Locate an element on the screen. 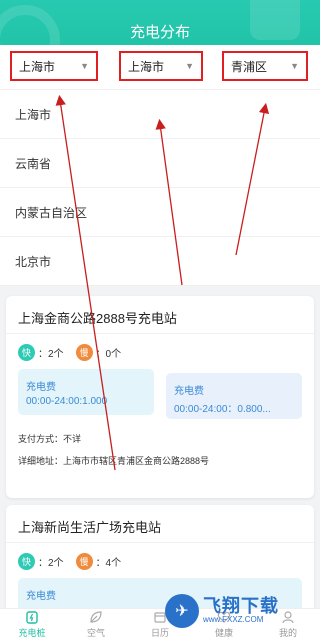 The width and height of the screenshot is (320, 641). watermark-text: 飞翔下载 is located at coordinates (241, 606).